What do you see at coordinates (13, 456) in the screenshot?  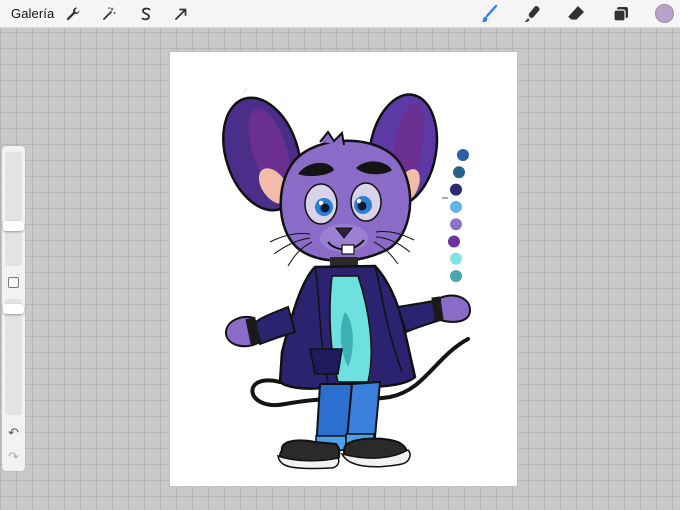 I see `redo-button: ↷` at bounding box center [13, 456].